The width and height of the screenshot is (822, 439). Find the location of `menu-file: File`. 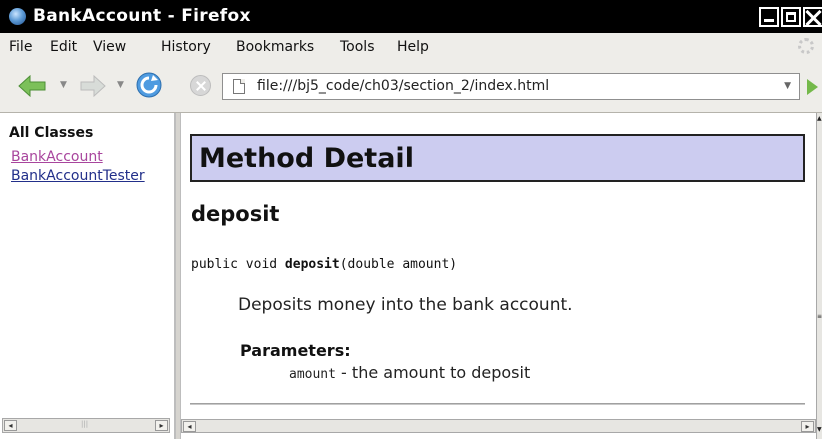

menu-file: File is located at coordinates (20, 47).